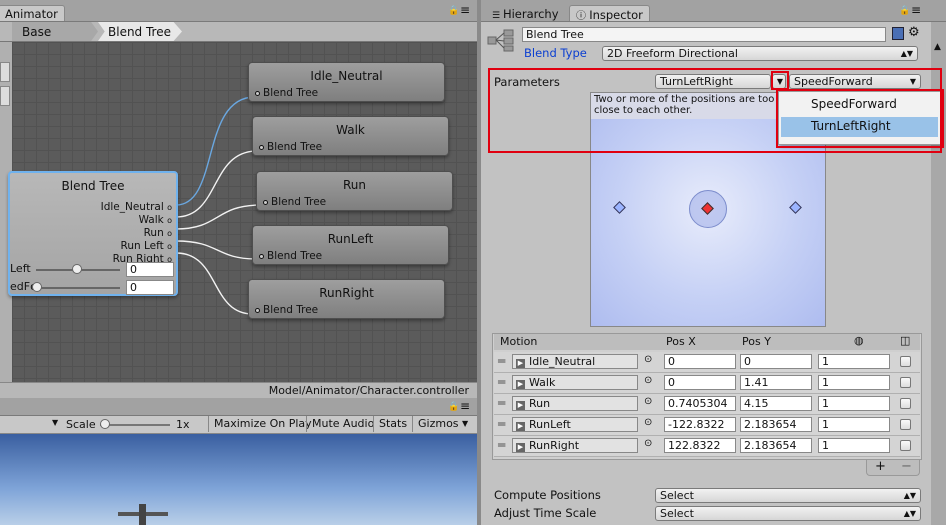 The image size is (946, 525). Describe the element at coordinates (575, 382) in the screenshot. I see `motion-clip-field: ▶ Walk` at that location.